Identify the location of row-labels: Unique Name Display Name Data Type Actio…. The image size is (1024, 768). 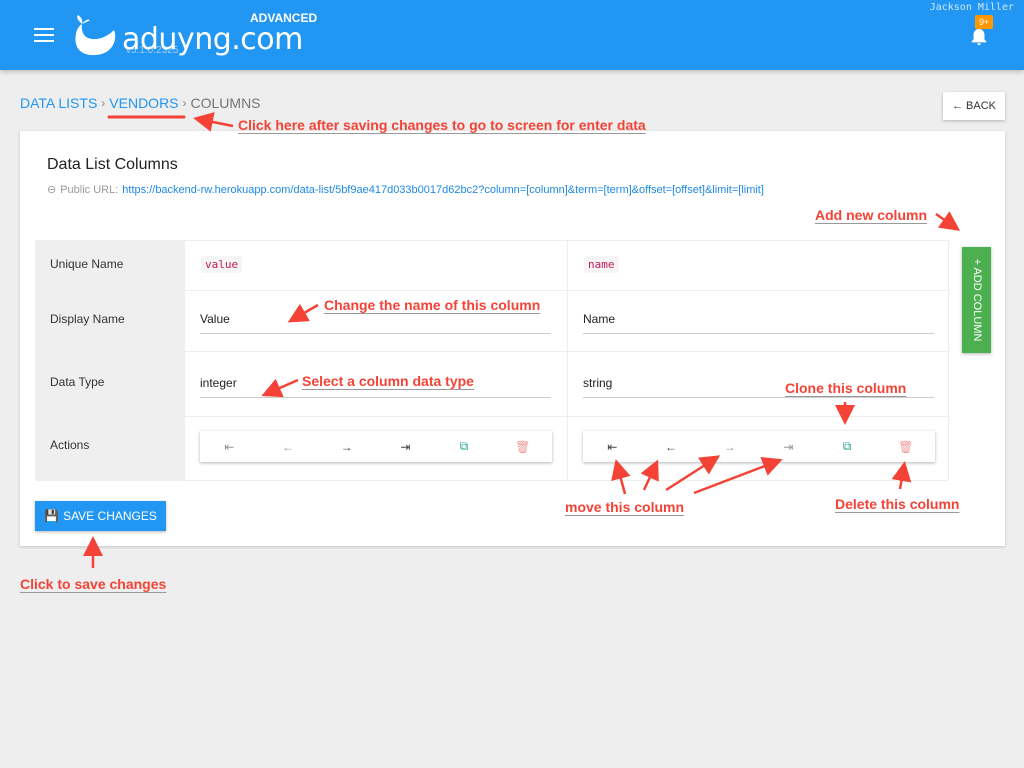
(110, 360).